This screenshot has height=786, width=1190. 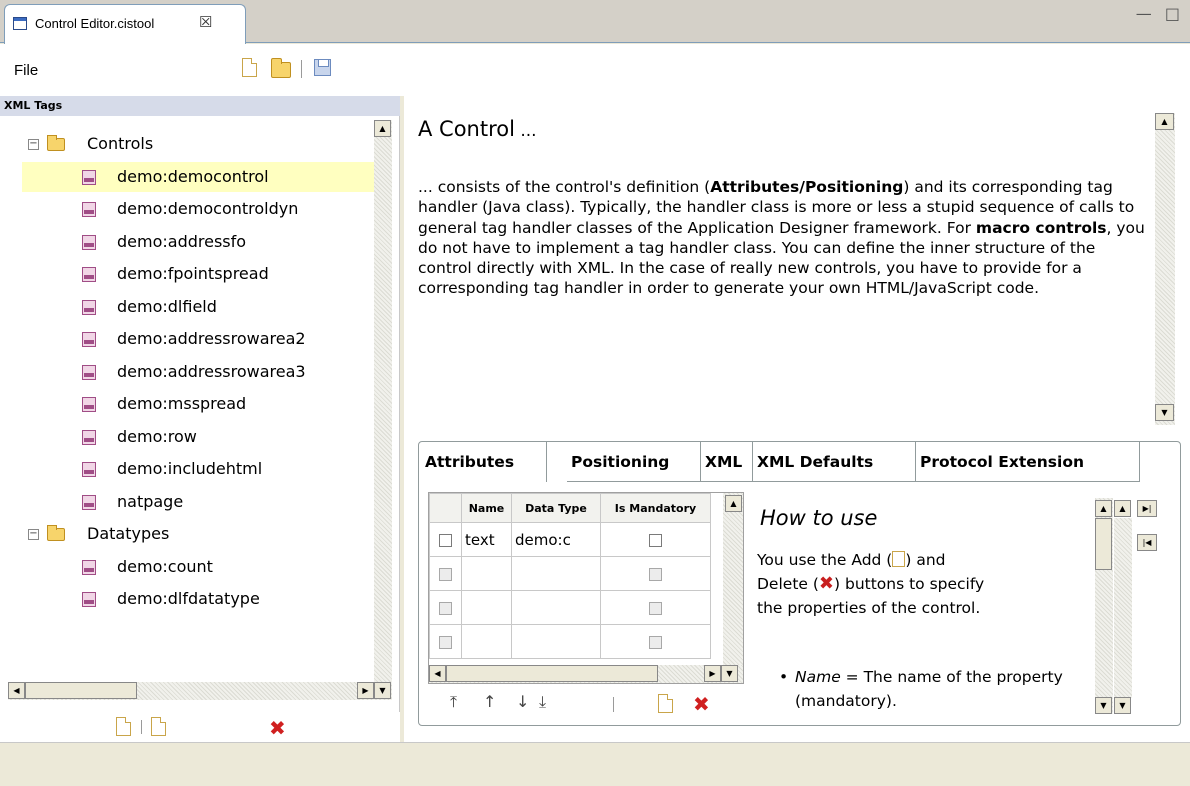 I want to click on howto-scroll-thumb, so click(x=1103, y=544).